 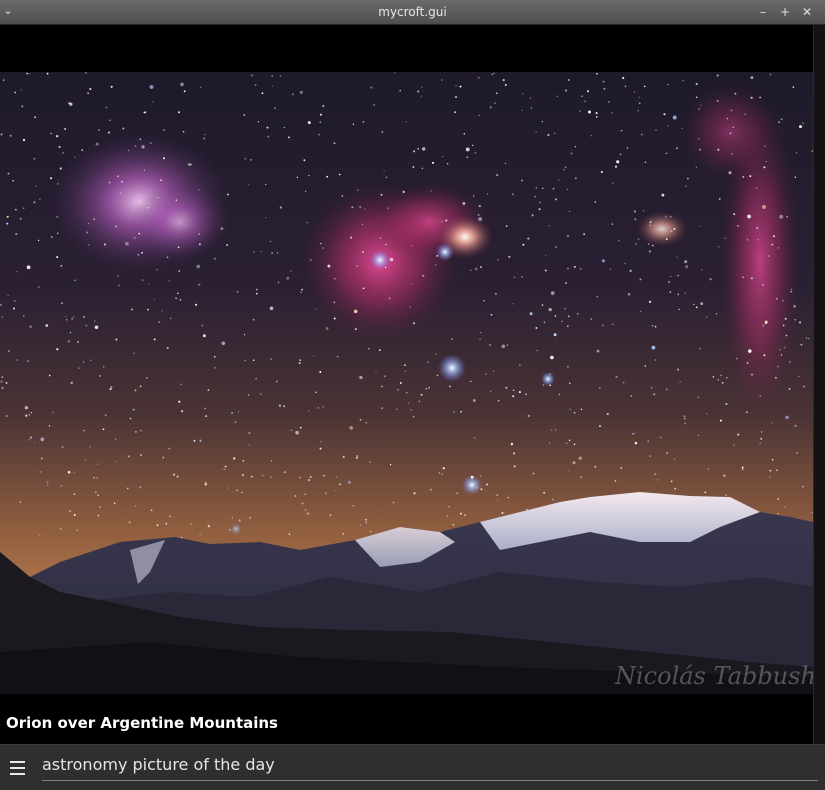 What do you see at coordinates (427, 764) in the screenshot?
I see `query-input` at bounding box center [427, 764].